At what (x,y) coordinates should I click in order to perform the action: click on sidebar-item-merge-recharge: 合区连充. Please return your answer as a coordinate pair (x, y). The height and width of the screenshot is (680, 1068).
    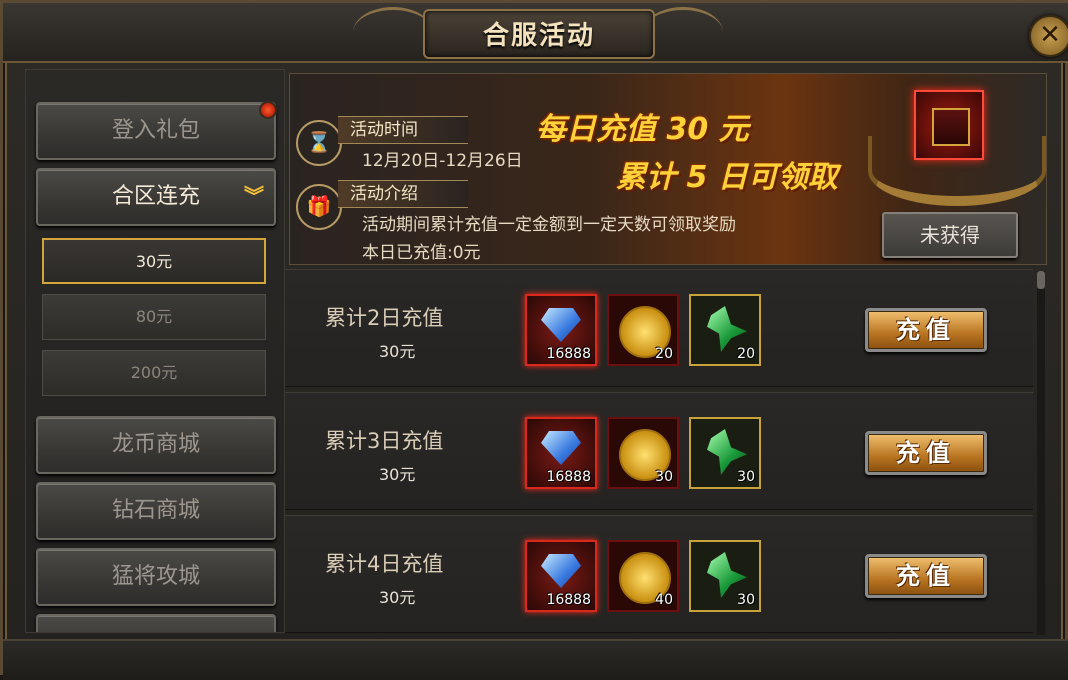
    Looking at the image, I should click on (156, 197).